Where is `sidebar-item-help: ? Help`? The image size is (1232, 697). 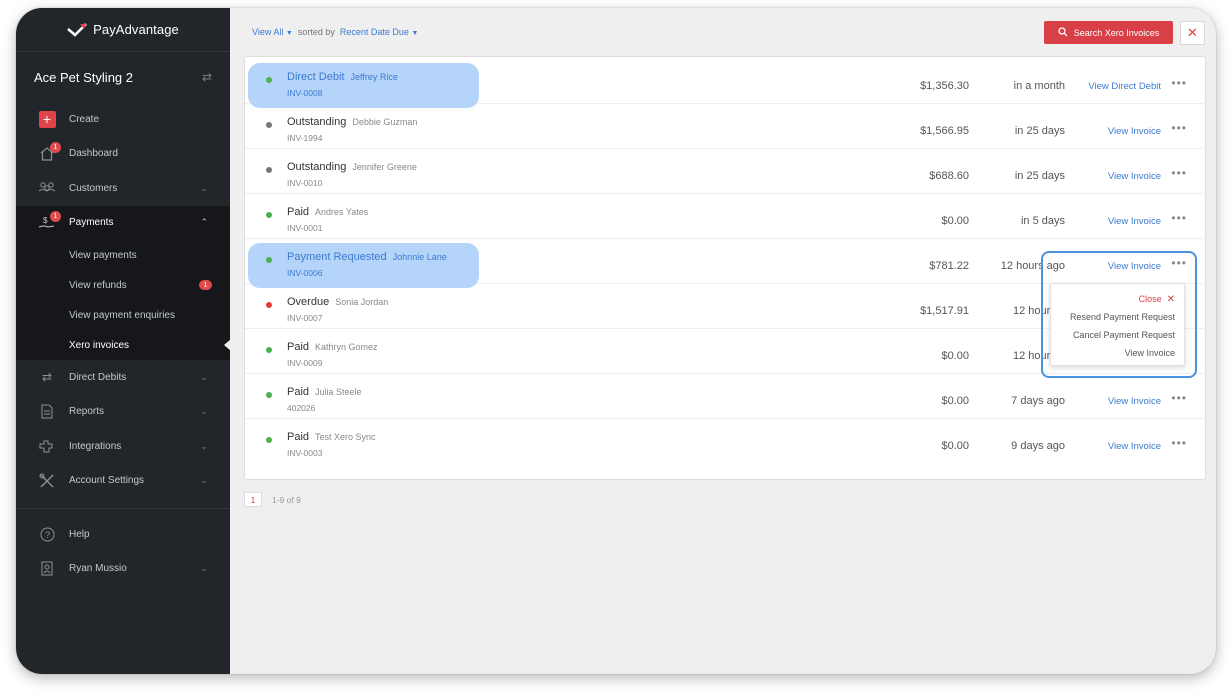
sidebar-item-help: ? Help is located at coordinates (123, 534).